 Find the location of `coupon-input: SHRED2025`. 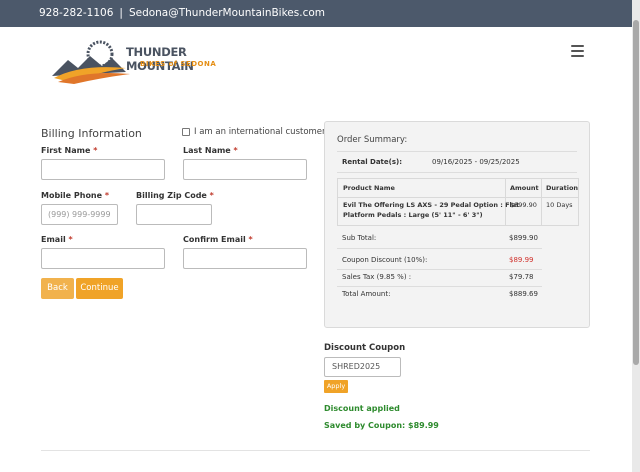

coupon-input: SHRED2025 is located at coordinates (362, 367).